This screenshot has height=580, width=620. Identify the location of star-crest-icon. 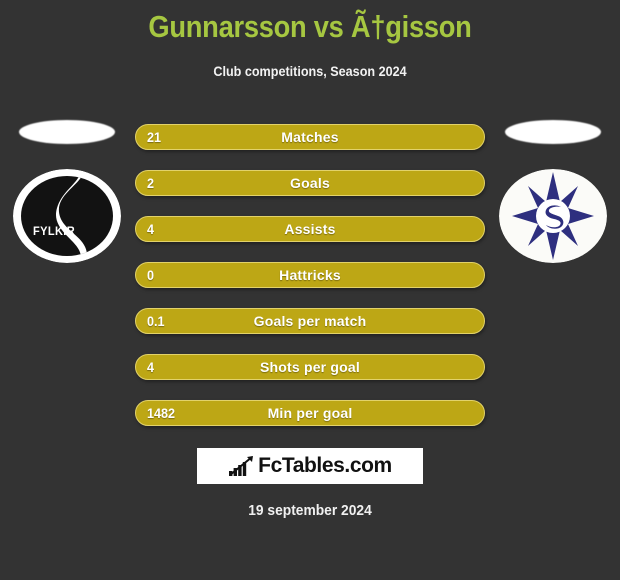
(553, 216).